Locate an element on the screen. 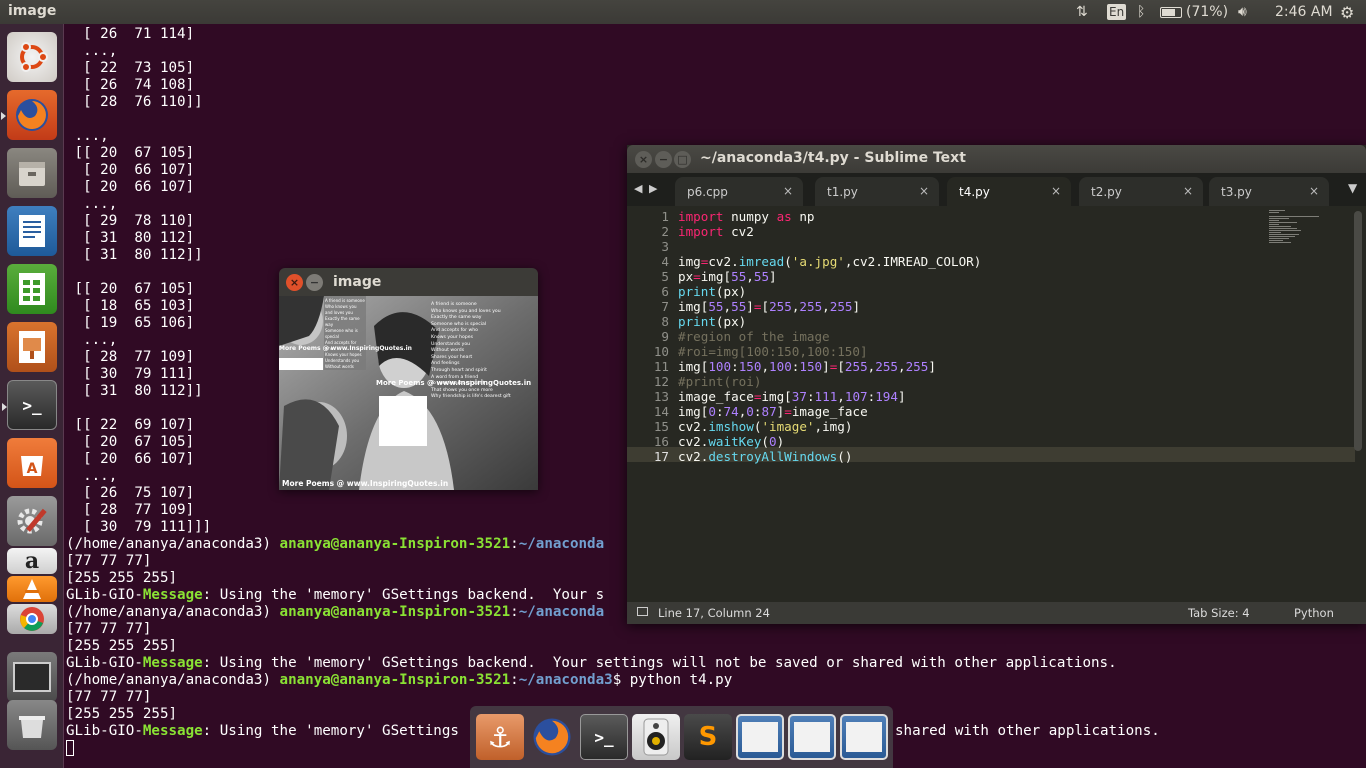  line-number: 8 is located at coordinates (665, 321).